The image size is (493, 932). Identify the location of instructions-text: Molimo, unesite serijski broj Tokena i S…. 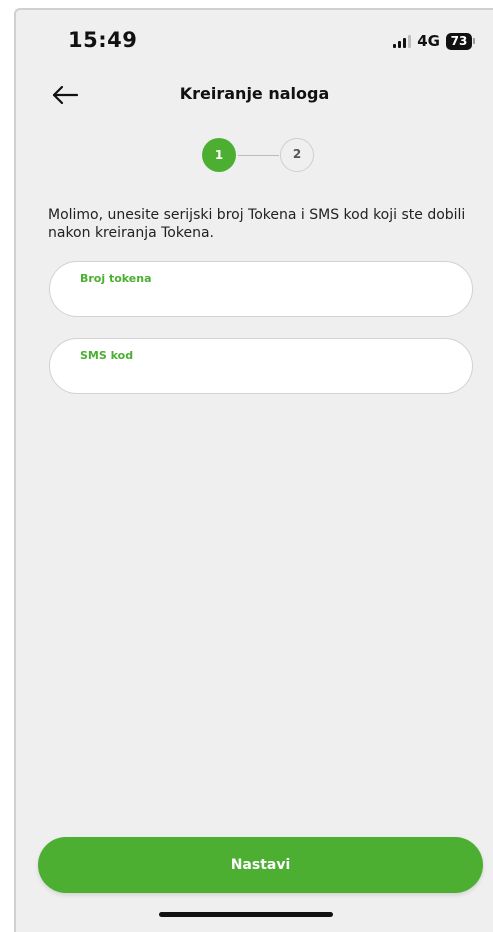
(257, 224).